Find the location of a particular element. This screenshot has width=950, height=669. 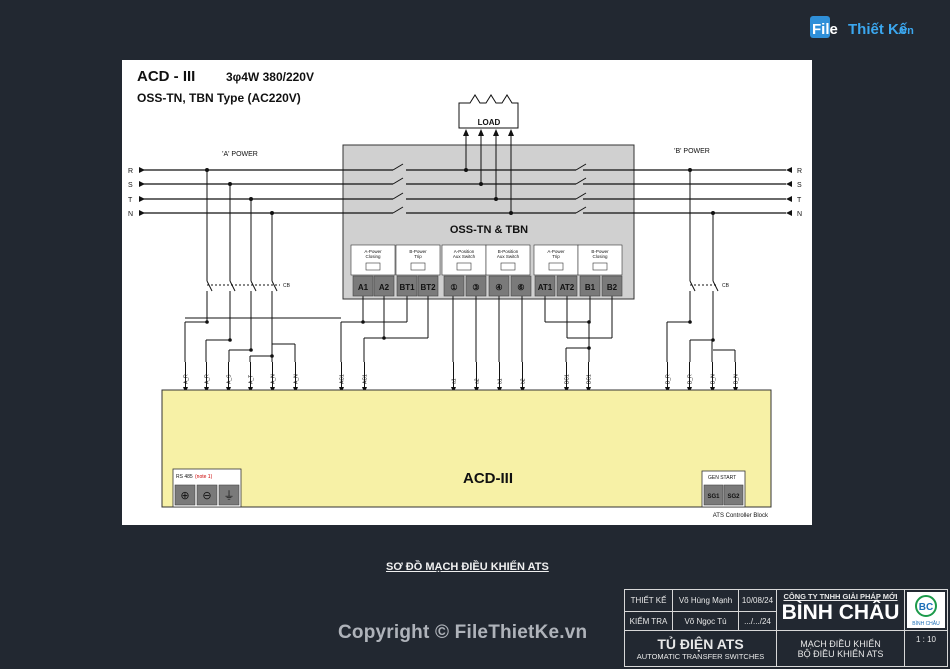

phase-label-right: T is located at coordinates (799, 200).